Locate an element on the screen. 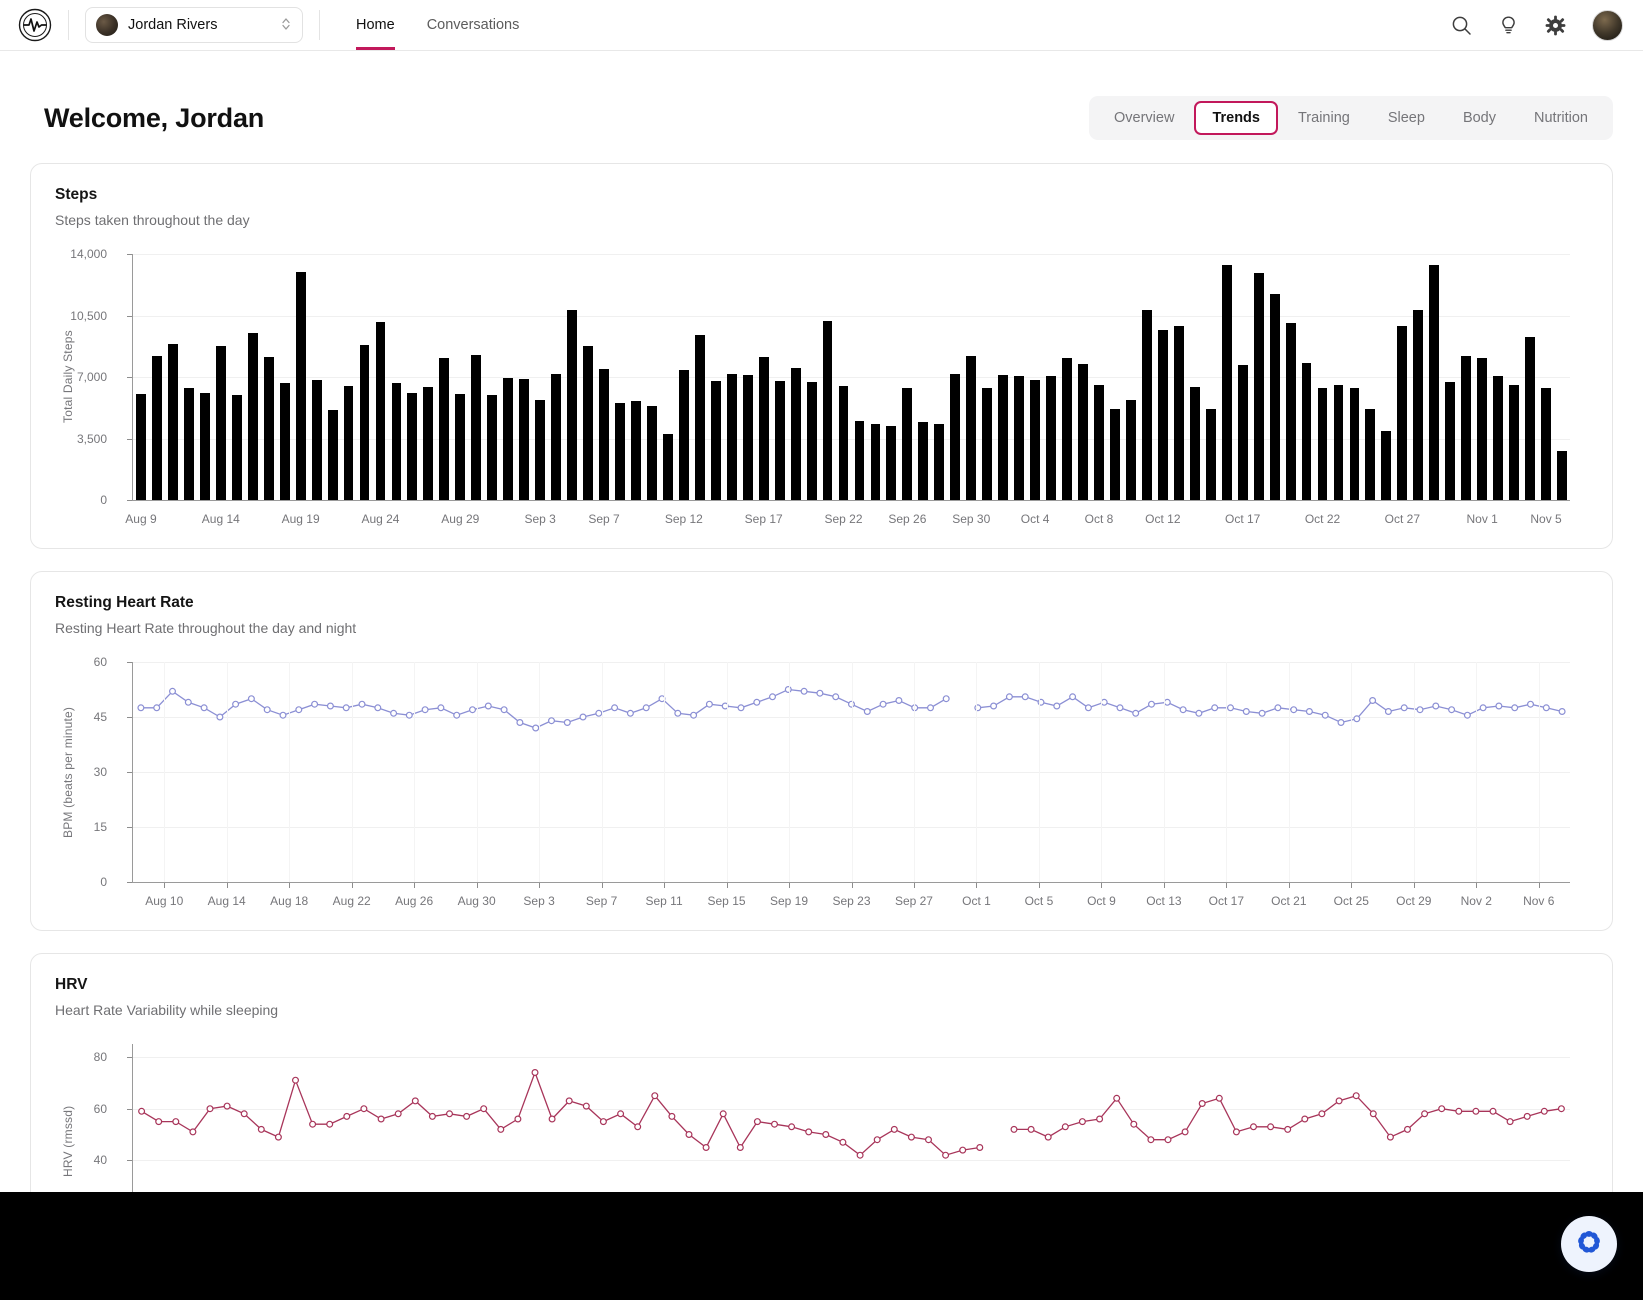  lightbulb-icon is located at coordinates (1508, 25).